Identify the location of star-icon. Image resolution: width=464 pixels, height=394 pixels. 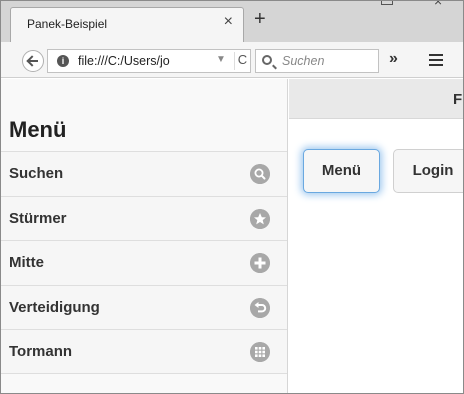
(260, 218).